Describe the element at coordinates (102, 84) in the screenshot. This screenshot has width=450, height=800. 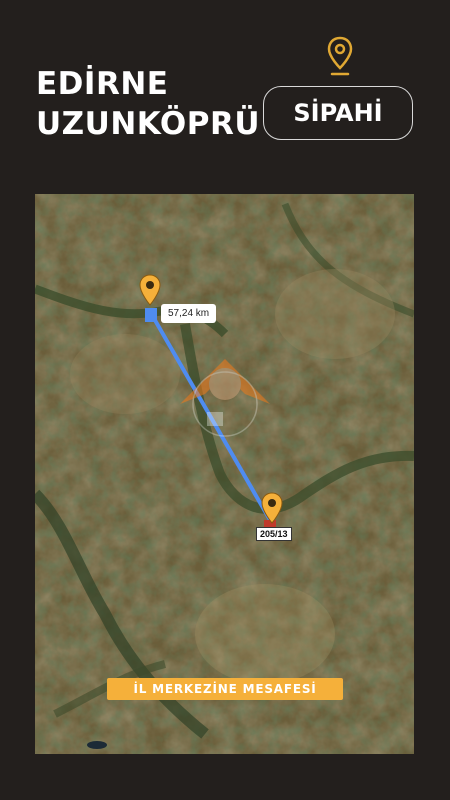
I see `title-city: EDİRNE` at that location.